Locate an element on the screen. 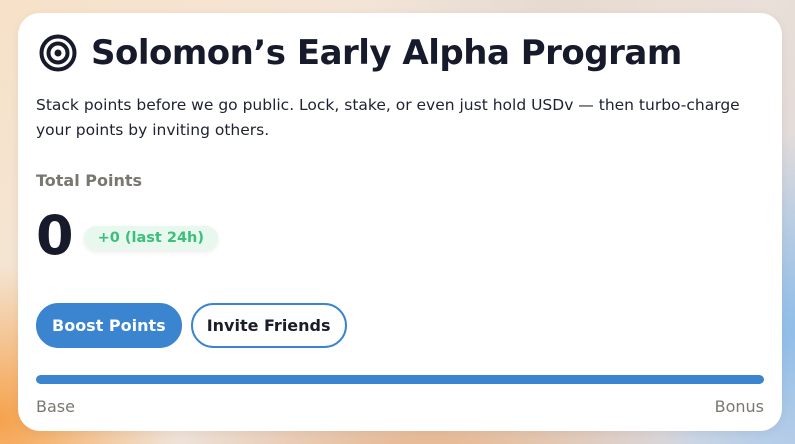 The height and width of the screenshot is (444, 795). progress-fill is located at coordinates (400, 379).